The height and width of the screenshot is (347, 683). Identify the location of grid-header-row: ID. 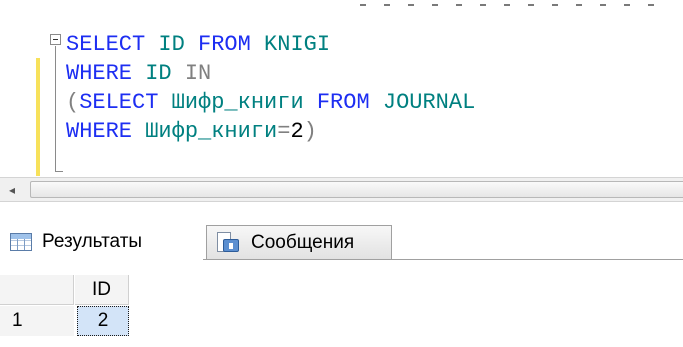
(341, 290).